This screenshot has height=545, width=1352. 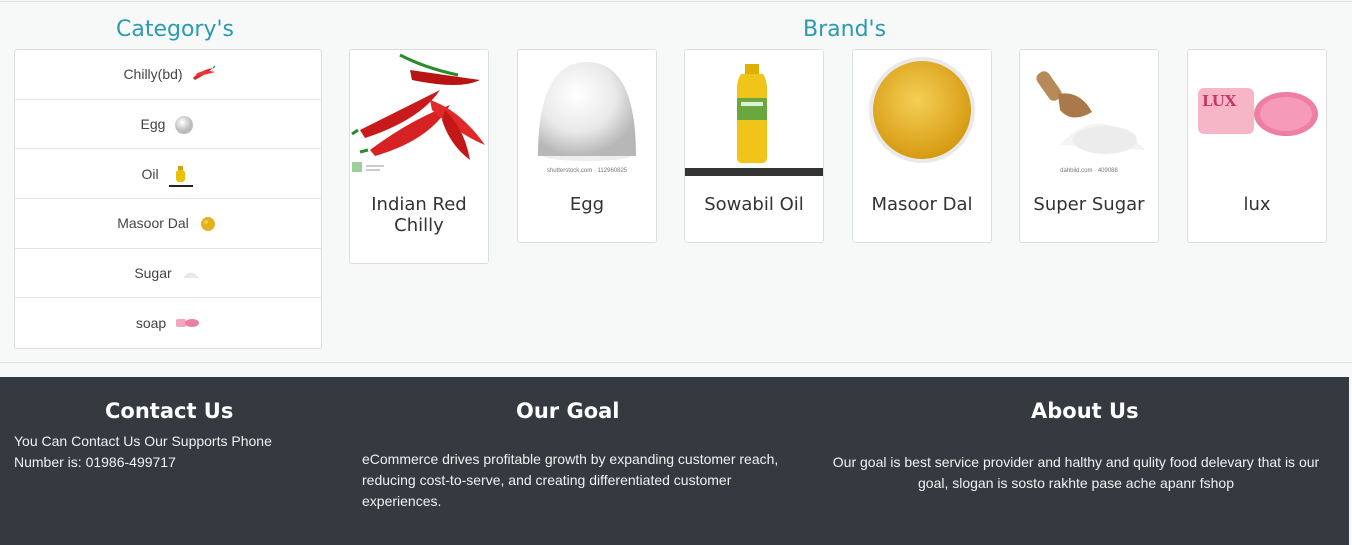 I want to click on brand-name: Sowabil Oil, so click(x=754, y=204).